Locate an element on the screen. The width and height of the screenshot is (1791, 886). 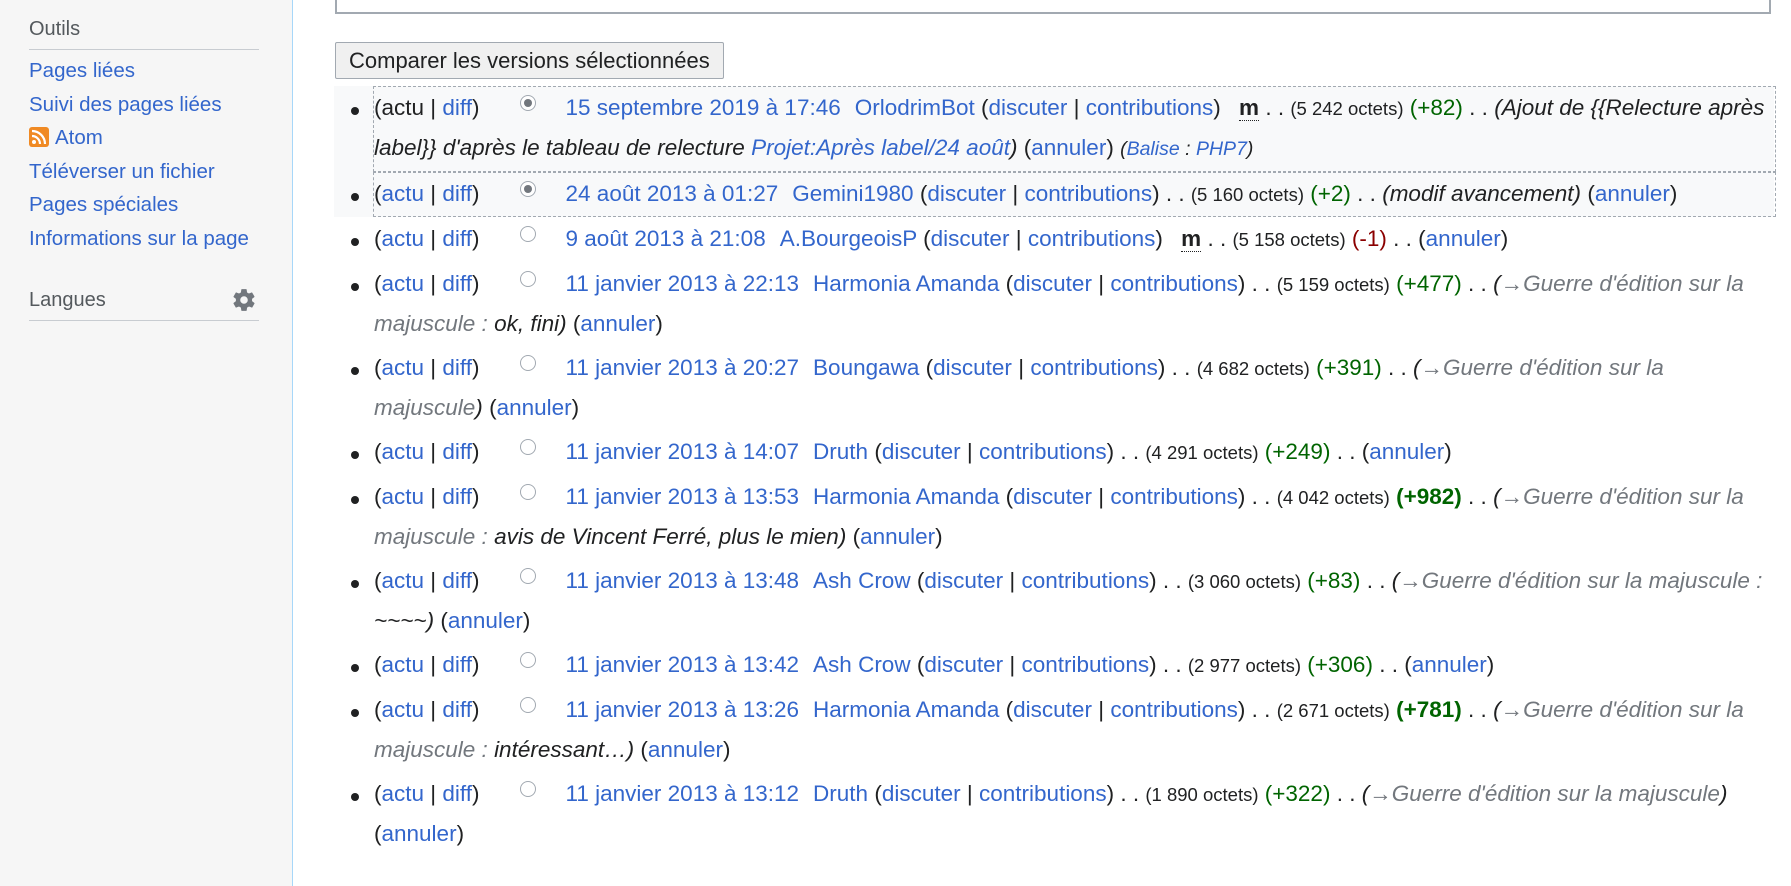
sidebar-item-special-pages: Pages spéciales is located at coordinates (103, 204).